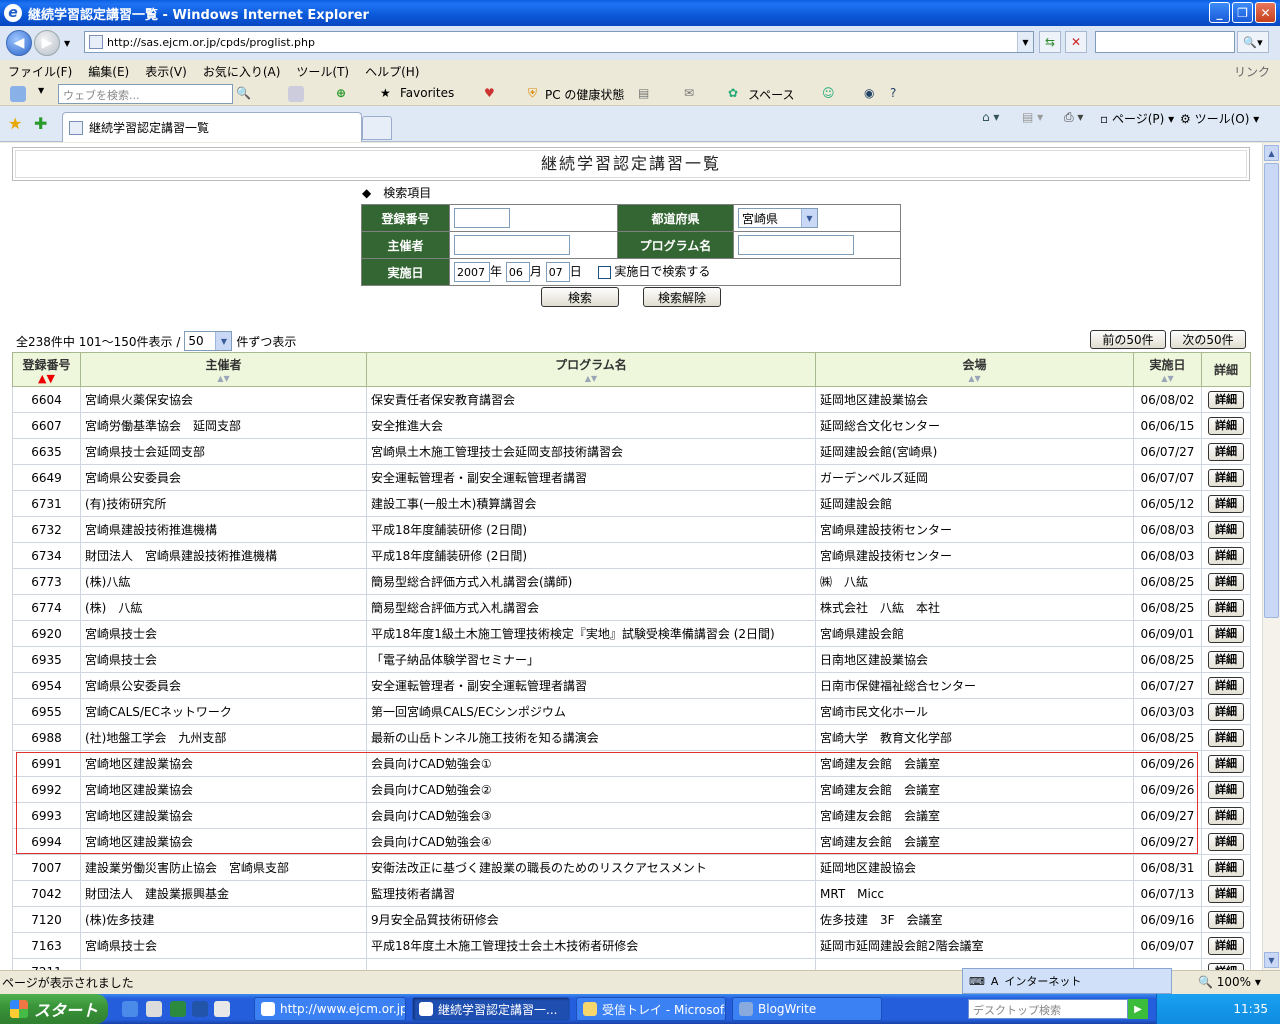 The image size is (1280, 1024). Describe the element at coordinates (1265, 12) in the screenshot. I see `close-window-button: ✕` at that location.